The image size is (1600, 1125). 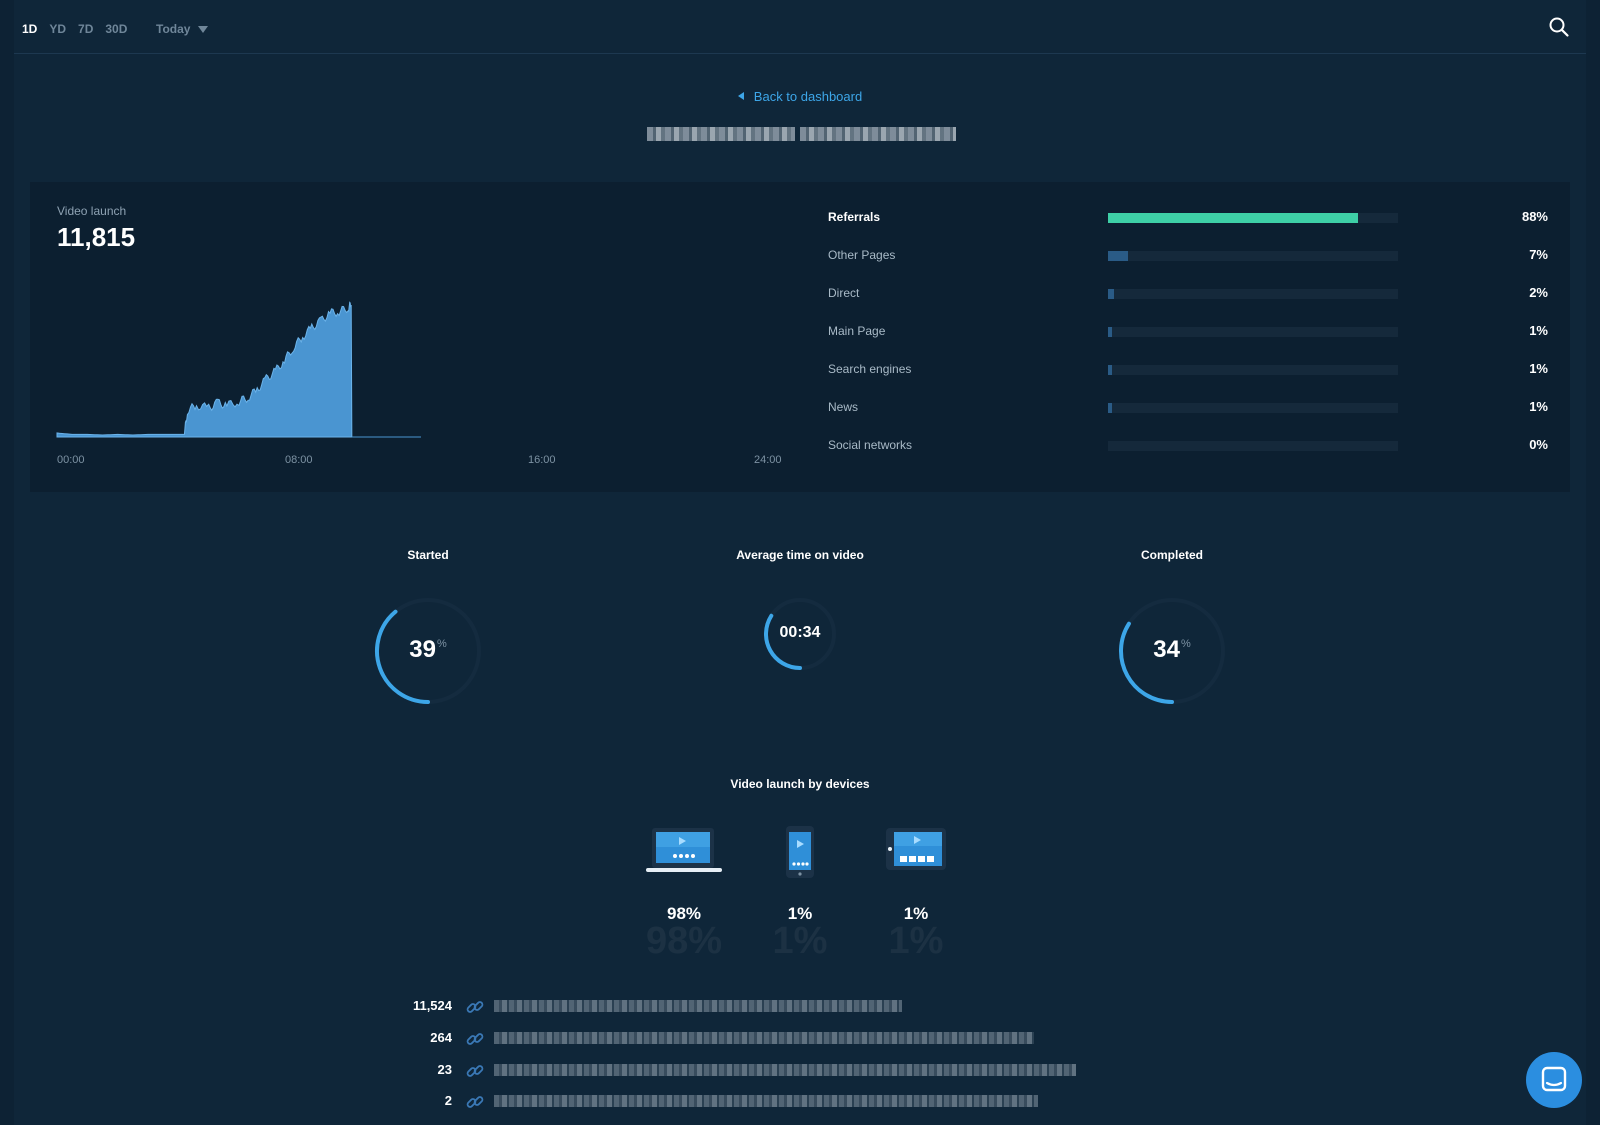 What do you see at coordinates (808, 96) in the screenshot?
I see `back-link-label: Back to dashboard` at bounding box center [808, 96].